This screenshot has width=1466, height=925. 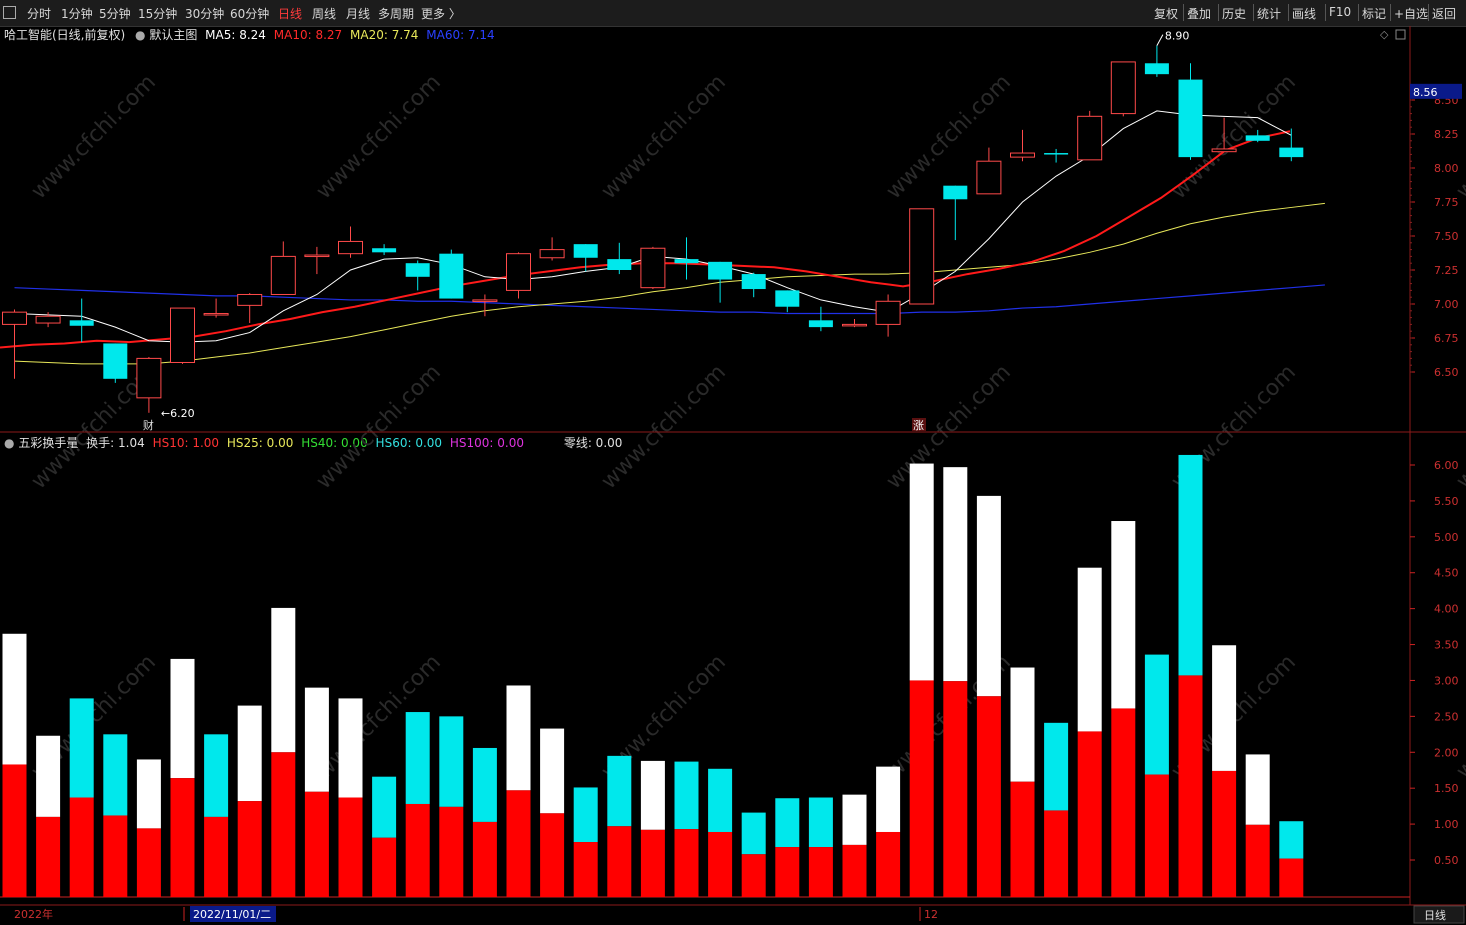 I want to click on vol-tick-label: 3.00, so click(x=1446, y=680).